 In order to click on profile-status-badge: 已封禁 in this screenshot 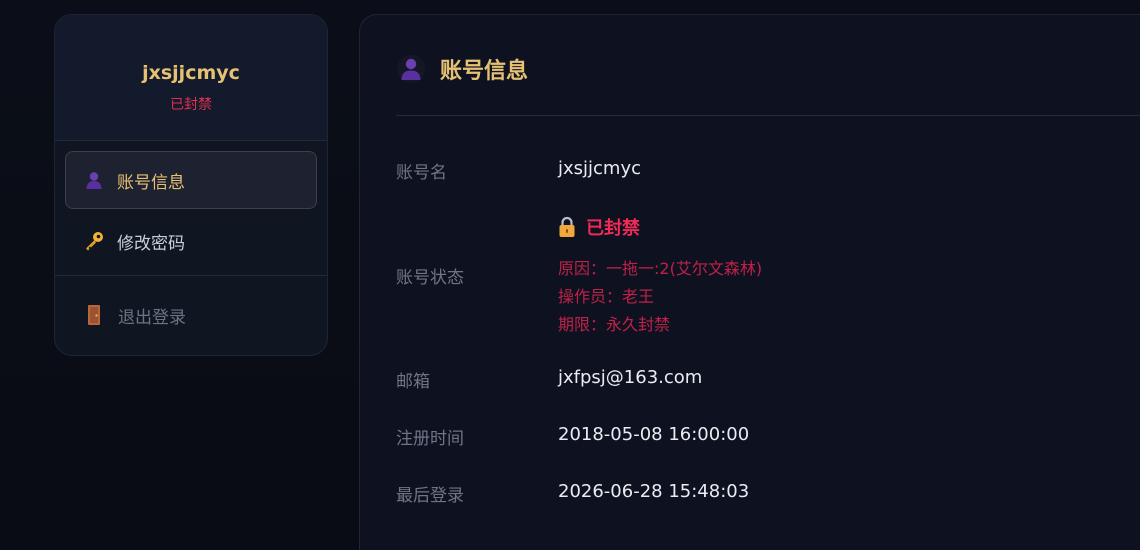, I will do `click(191, 105)`.